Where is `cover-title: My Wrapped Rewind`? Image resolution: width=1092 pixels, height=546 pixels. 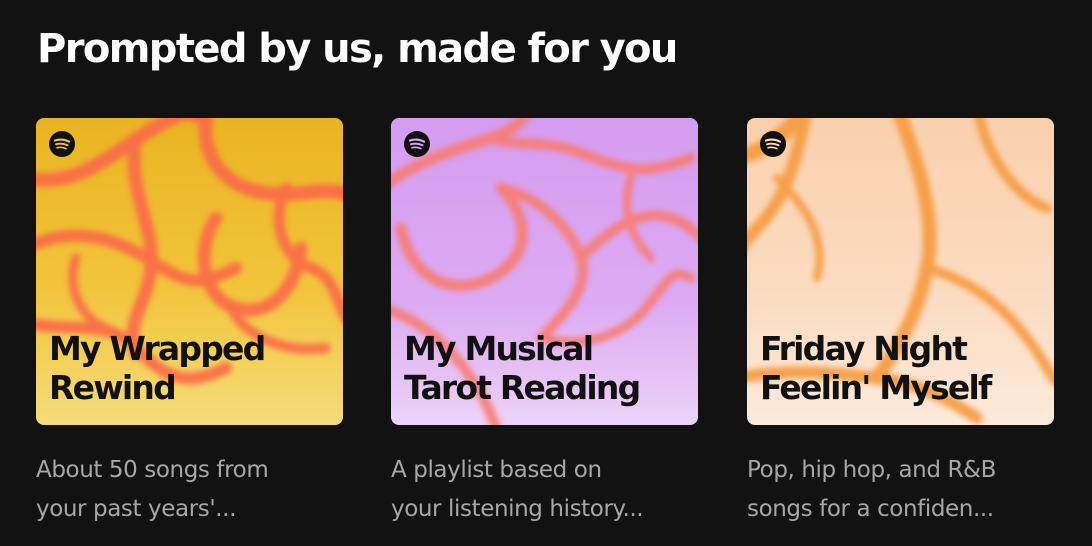
cover-title: My Wrapped Rewind is located at coordinates (194, 368).